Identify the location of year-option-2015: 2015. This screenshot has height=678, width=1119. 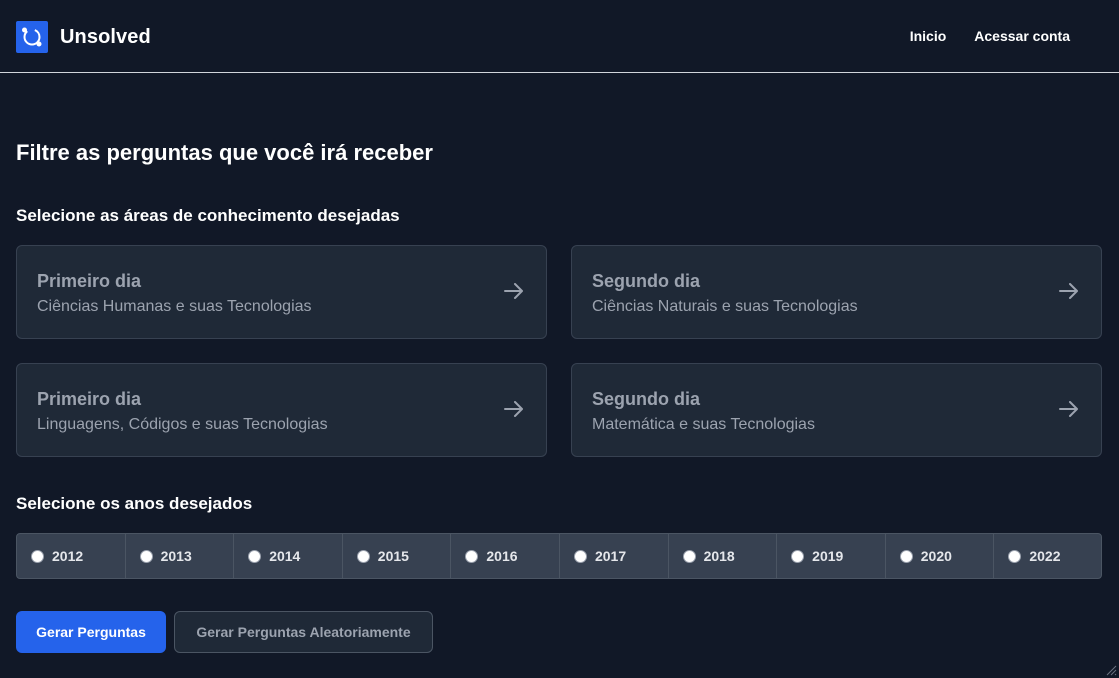
(397, 556).